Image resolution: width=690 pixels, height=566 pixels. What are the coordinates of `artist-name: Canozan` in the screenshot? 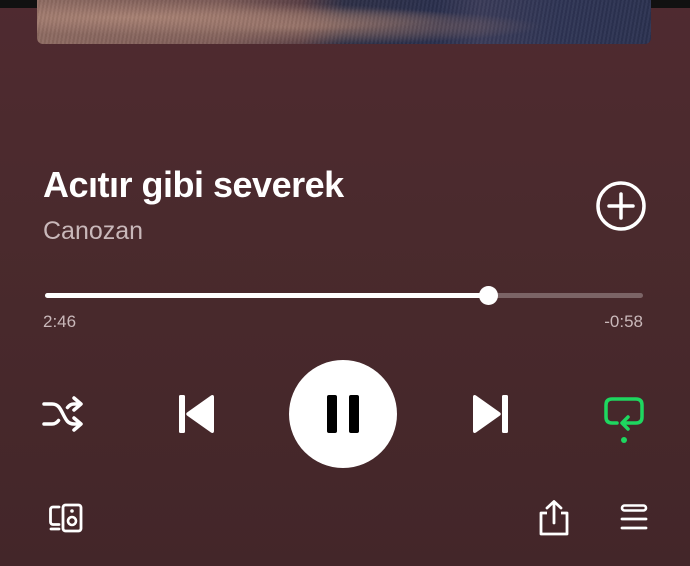 It's located at (93, 231).